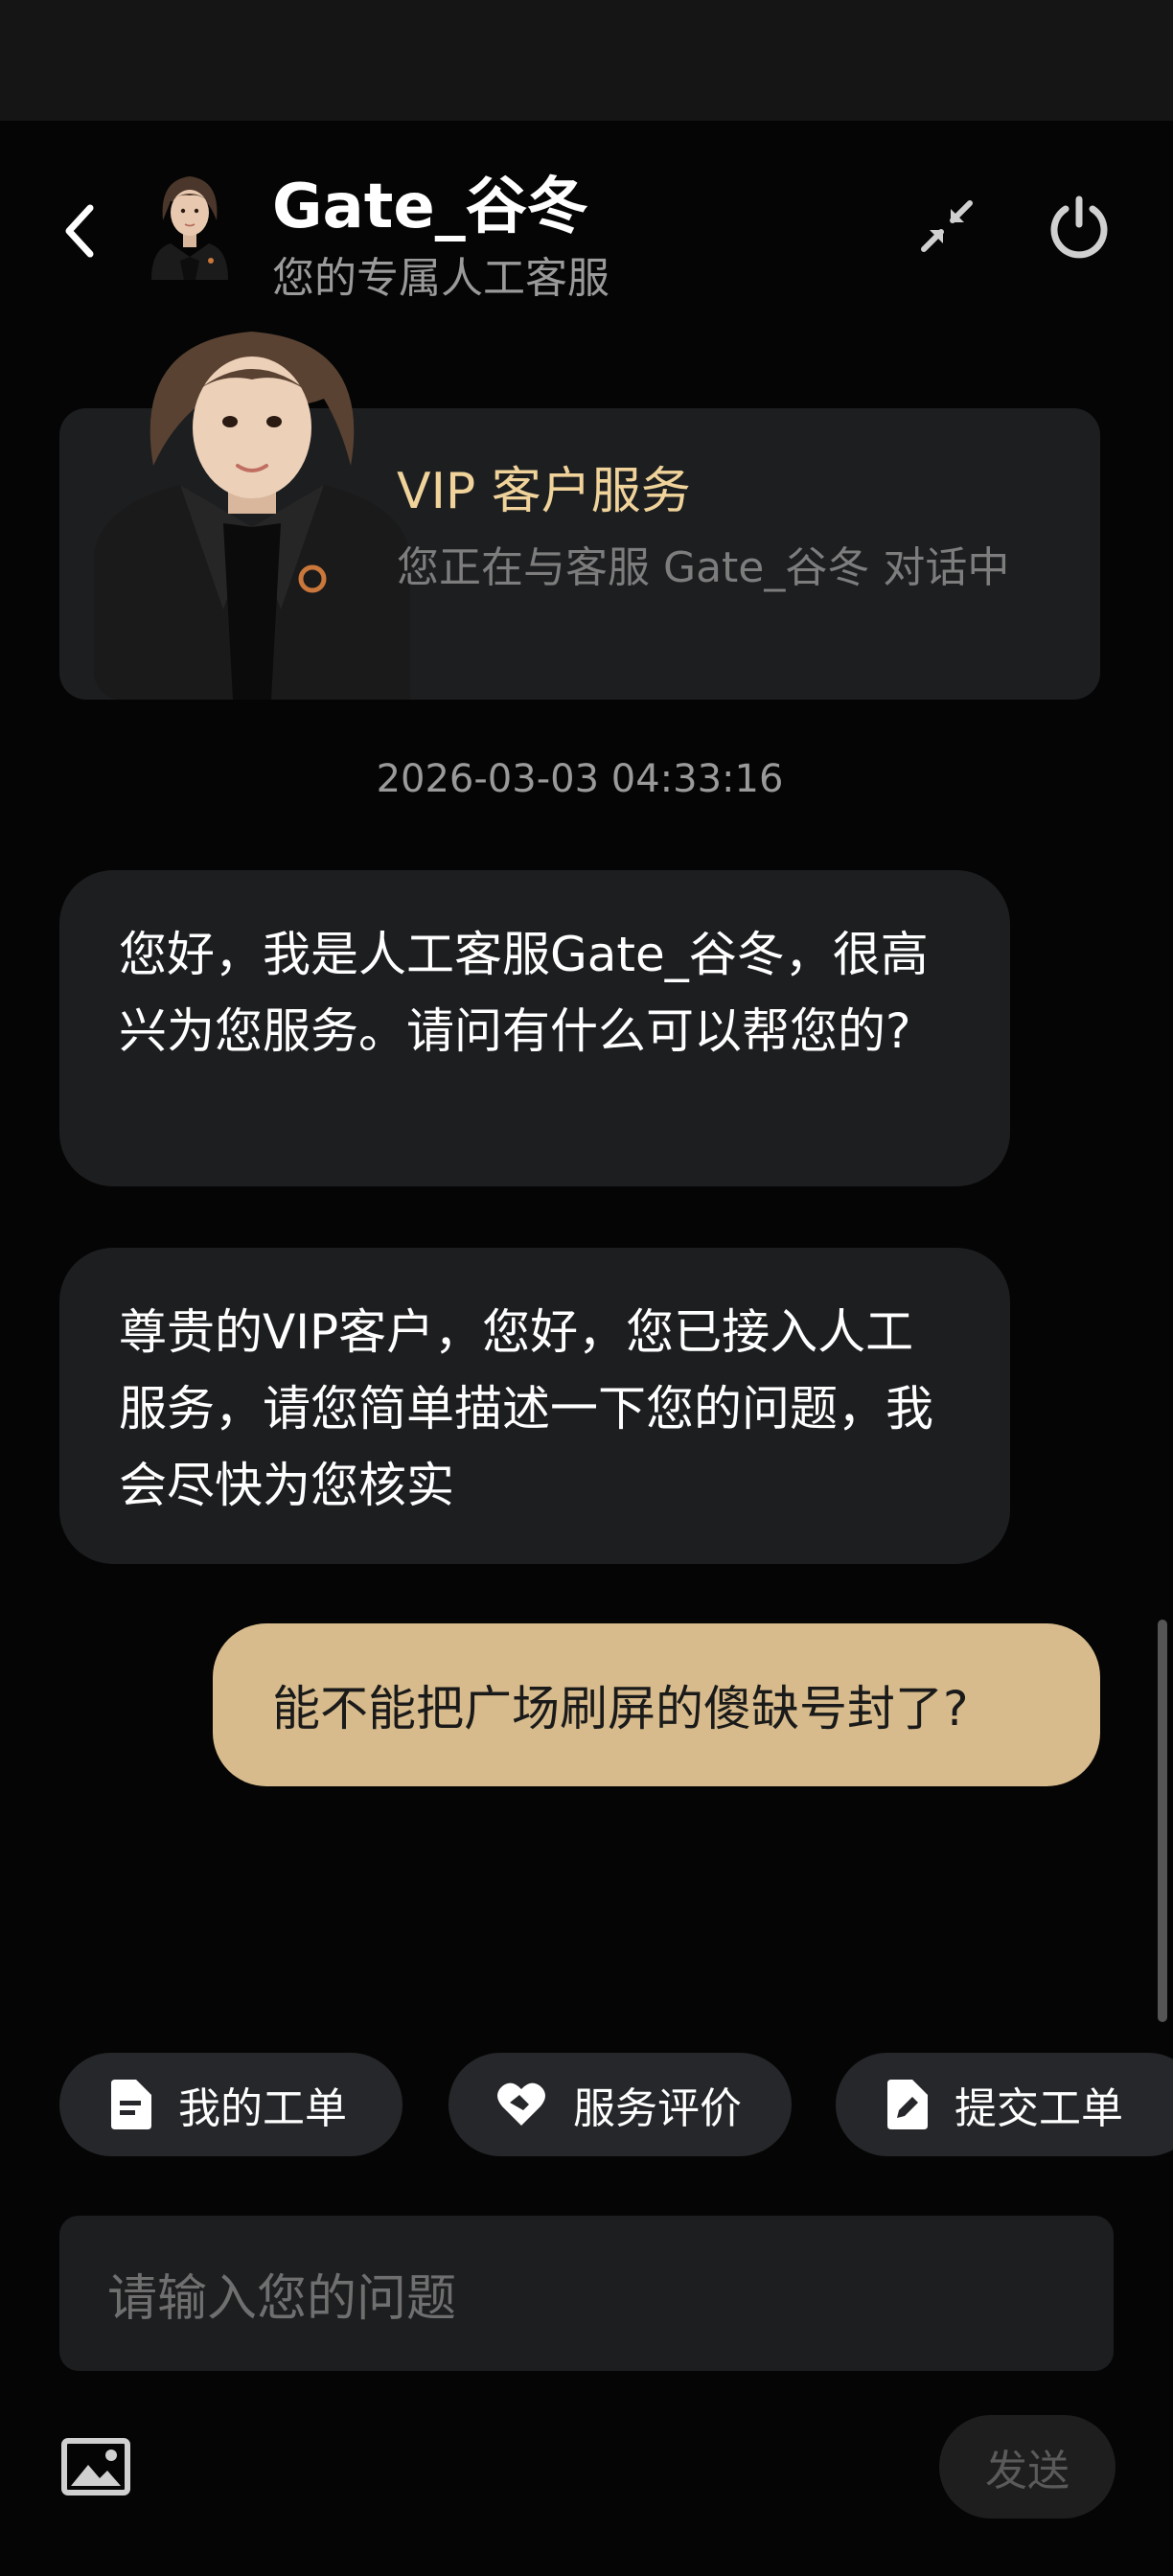 The width and height of the screenshot is (1173, 2576). Describe the element at coordinates (656, 1704) in the screenshot. I see `user-message: 能不能把广场刷屏的傻缺号封了?` at that location.